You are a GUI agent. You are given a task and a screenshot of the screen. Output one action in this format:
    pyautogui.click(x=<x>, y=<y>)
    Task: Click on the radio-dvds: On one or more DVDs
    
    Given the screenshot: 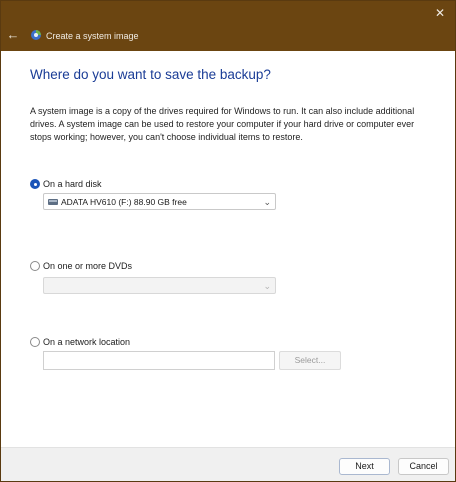 What is the action you would take?
    pyautogui.click(x=81, y=266)
    